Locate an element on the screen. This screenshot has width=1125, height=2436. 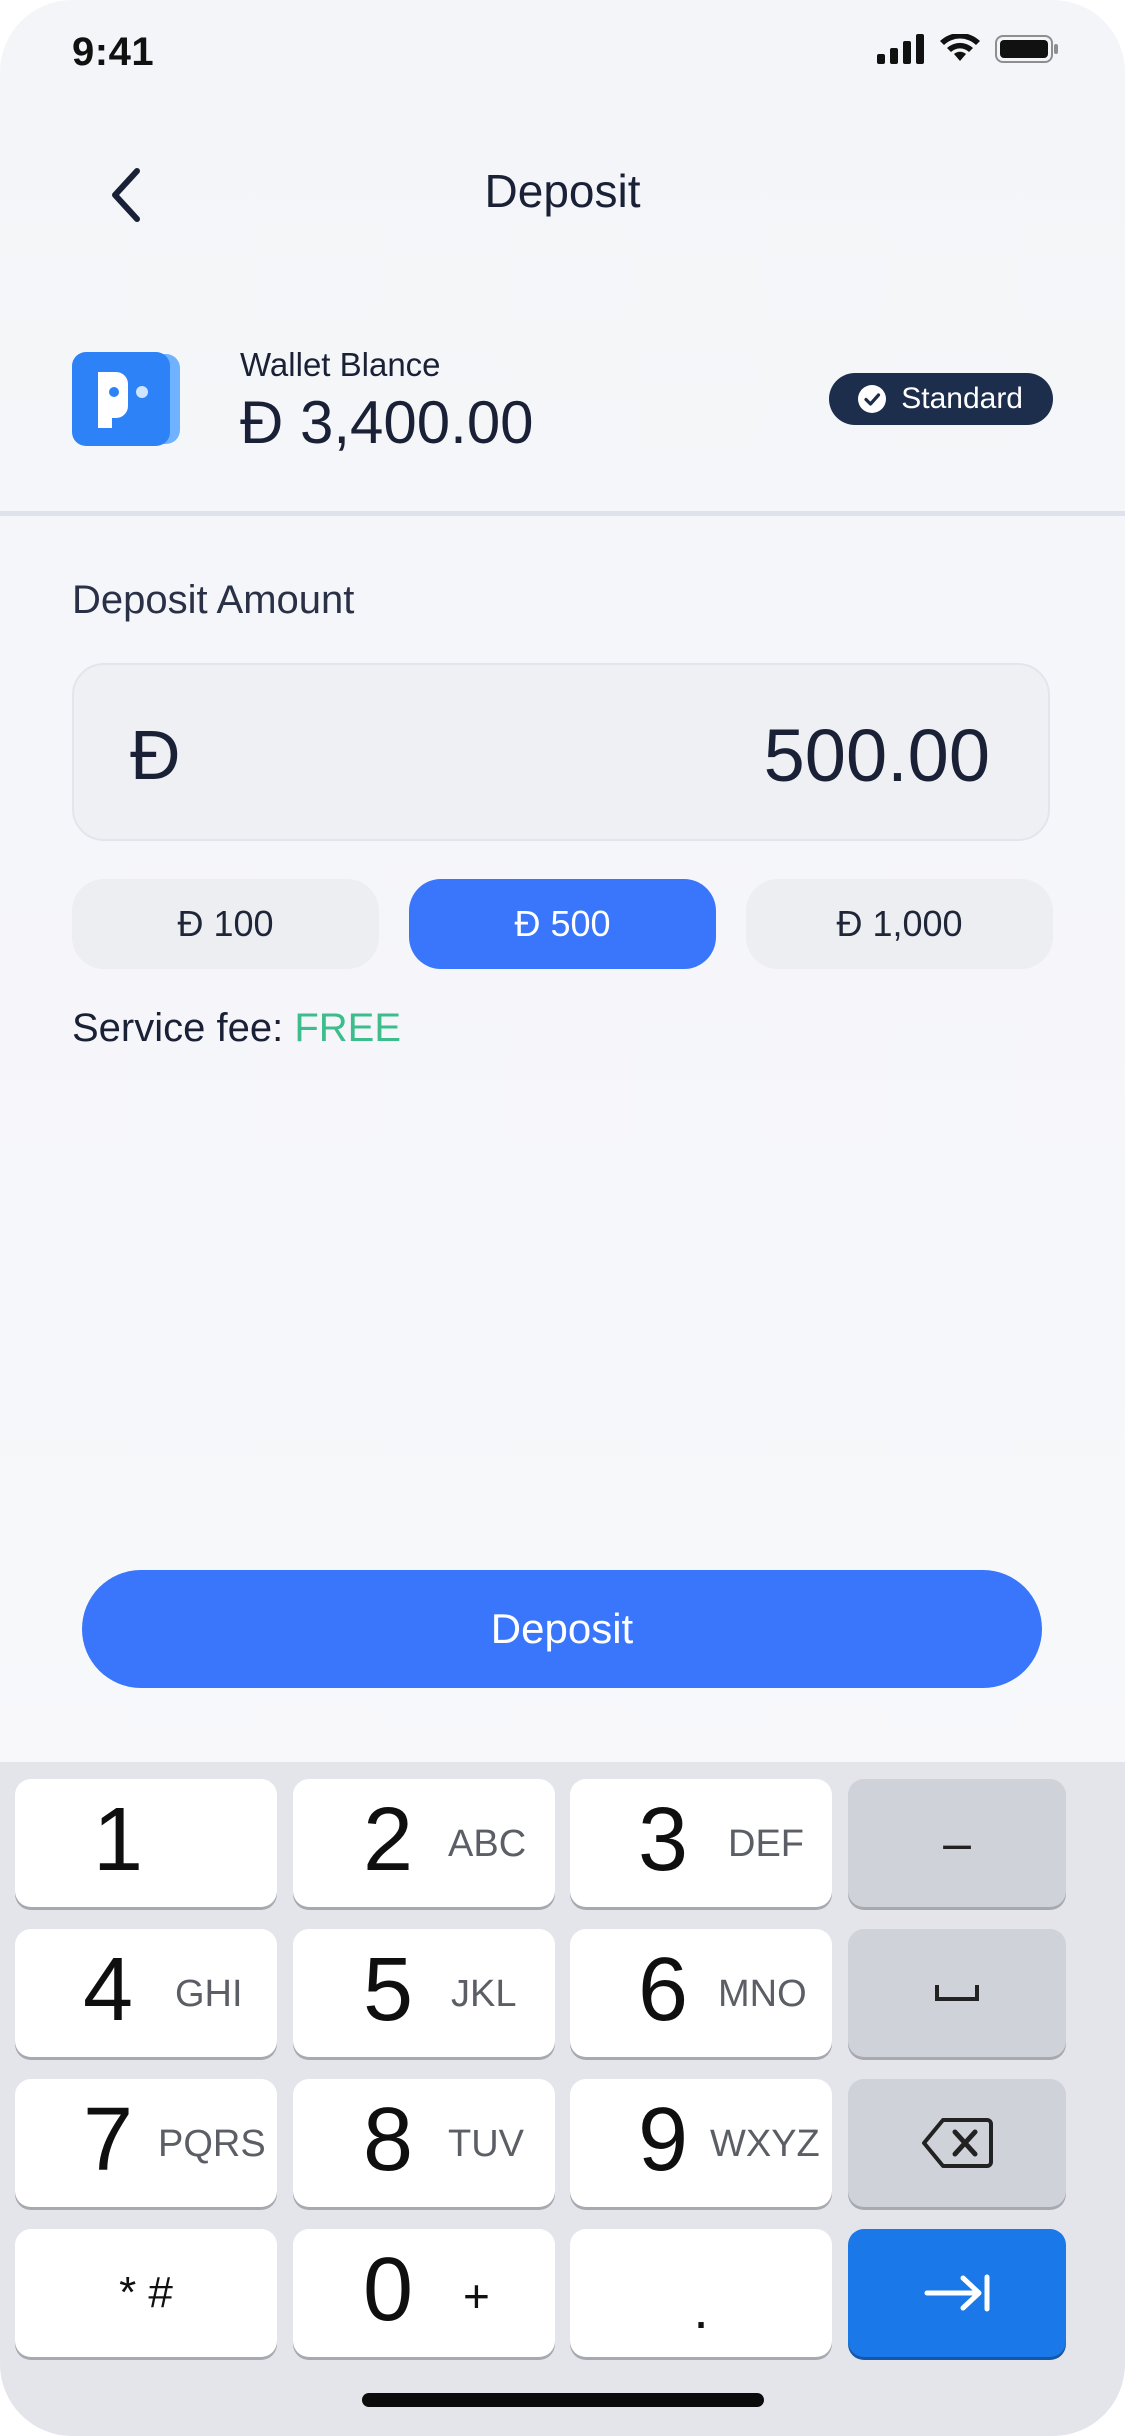
tab-next-icon is located at coordinates (957, 2293).